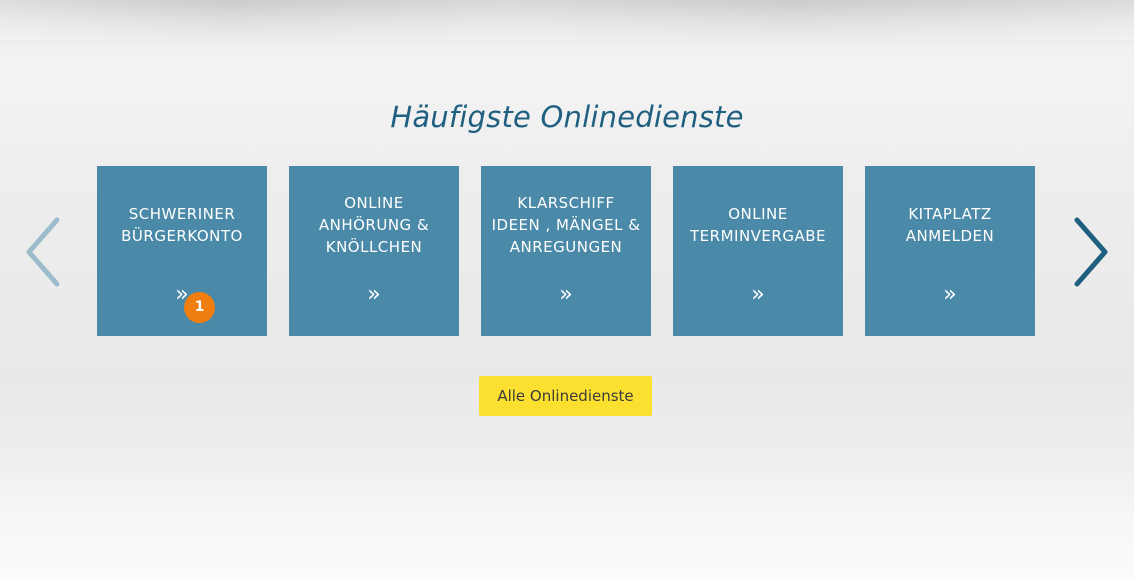 Image resolution: width=1134 pixels, height=578 pixels. What do you see at coordinates (950, 225) in the screenshot?
I see `tile-title: KITAPLATZ ANMELDEN` at bounding box center [950, 225].